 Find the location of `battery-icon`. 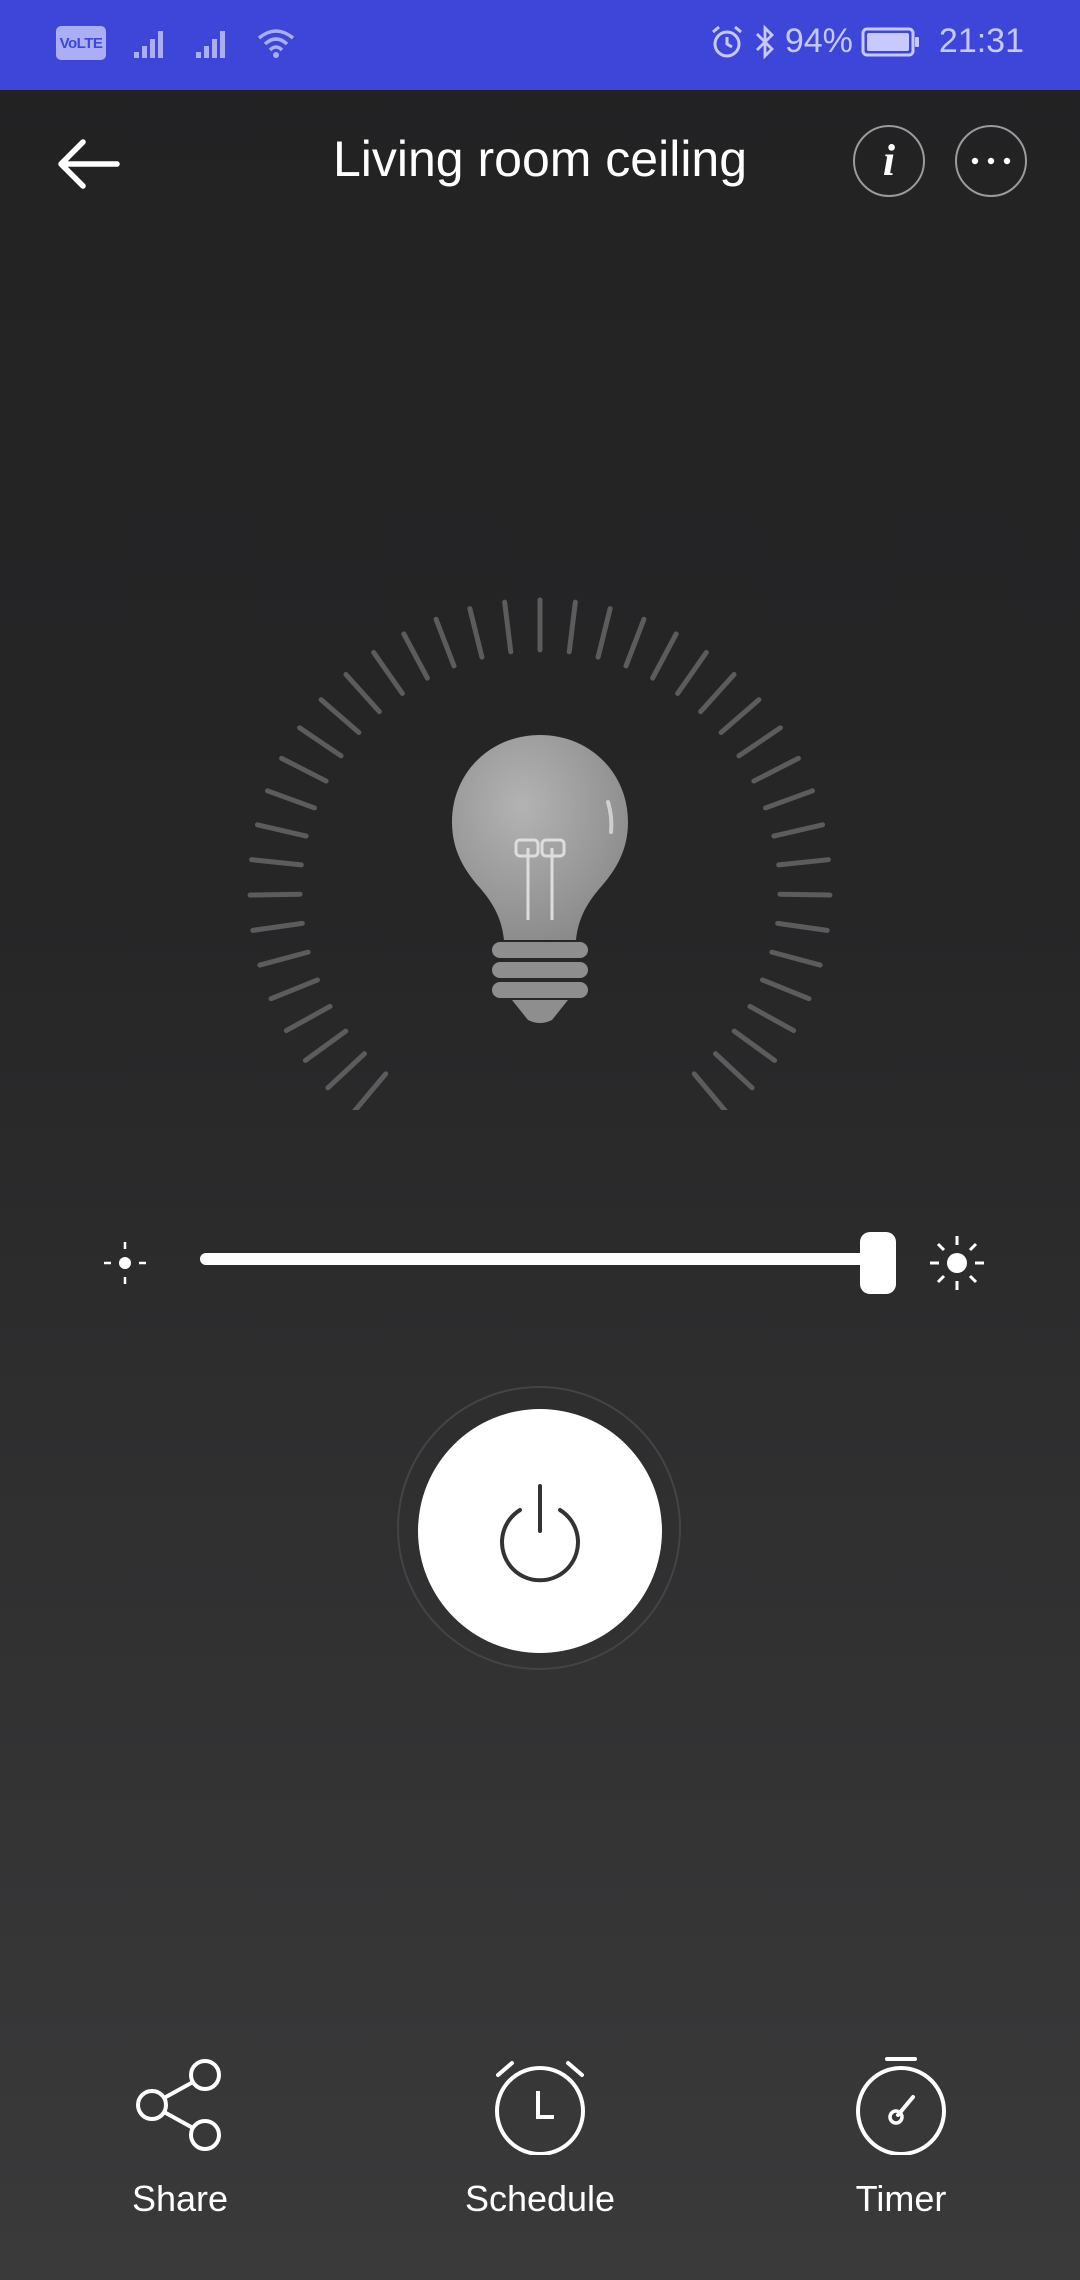

battery-icon is located at coordinates (890, 41).